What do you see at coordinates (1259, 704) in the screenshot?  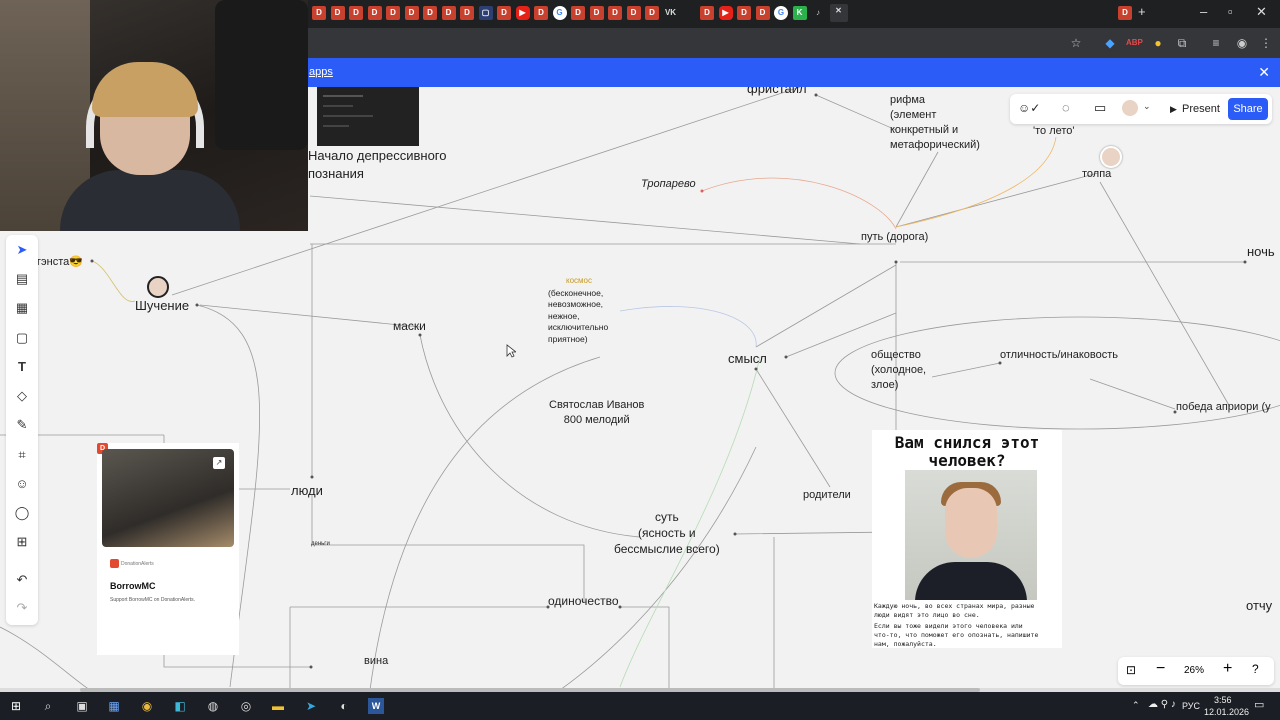 I see `notifications-icon: ▭` at bounding box center [1259, 704].